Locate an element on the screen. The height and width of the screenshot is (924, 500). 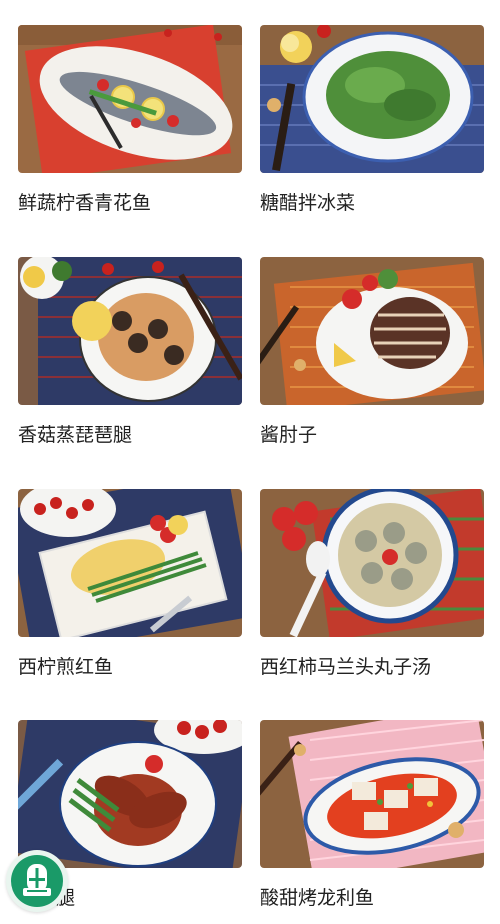
steamed-drumstick-mushroom-photo is located at coordinates (130, 331).